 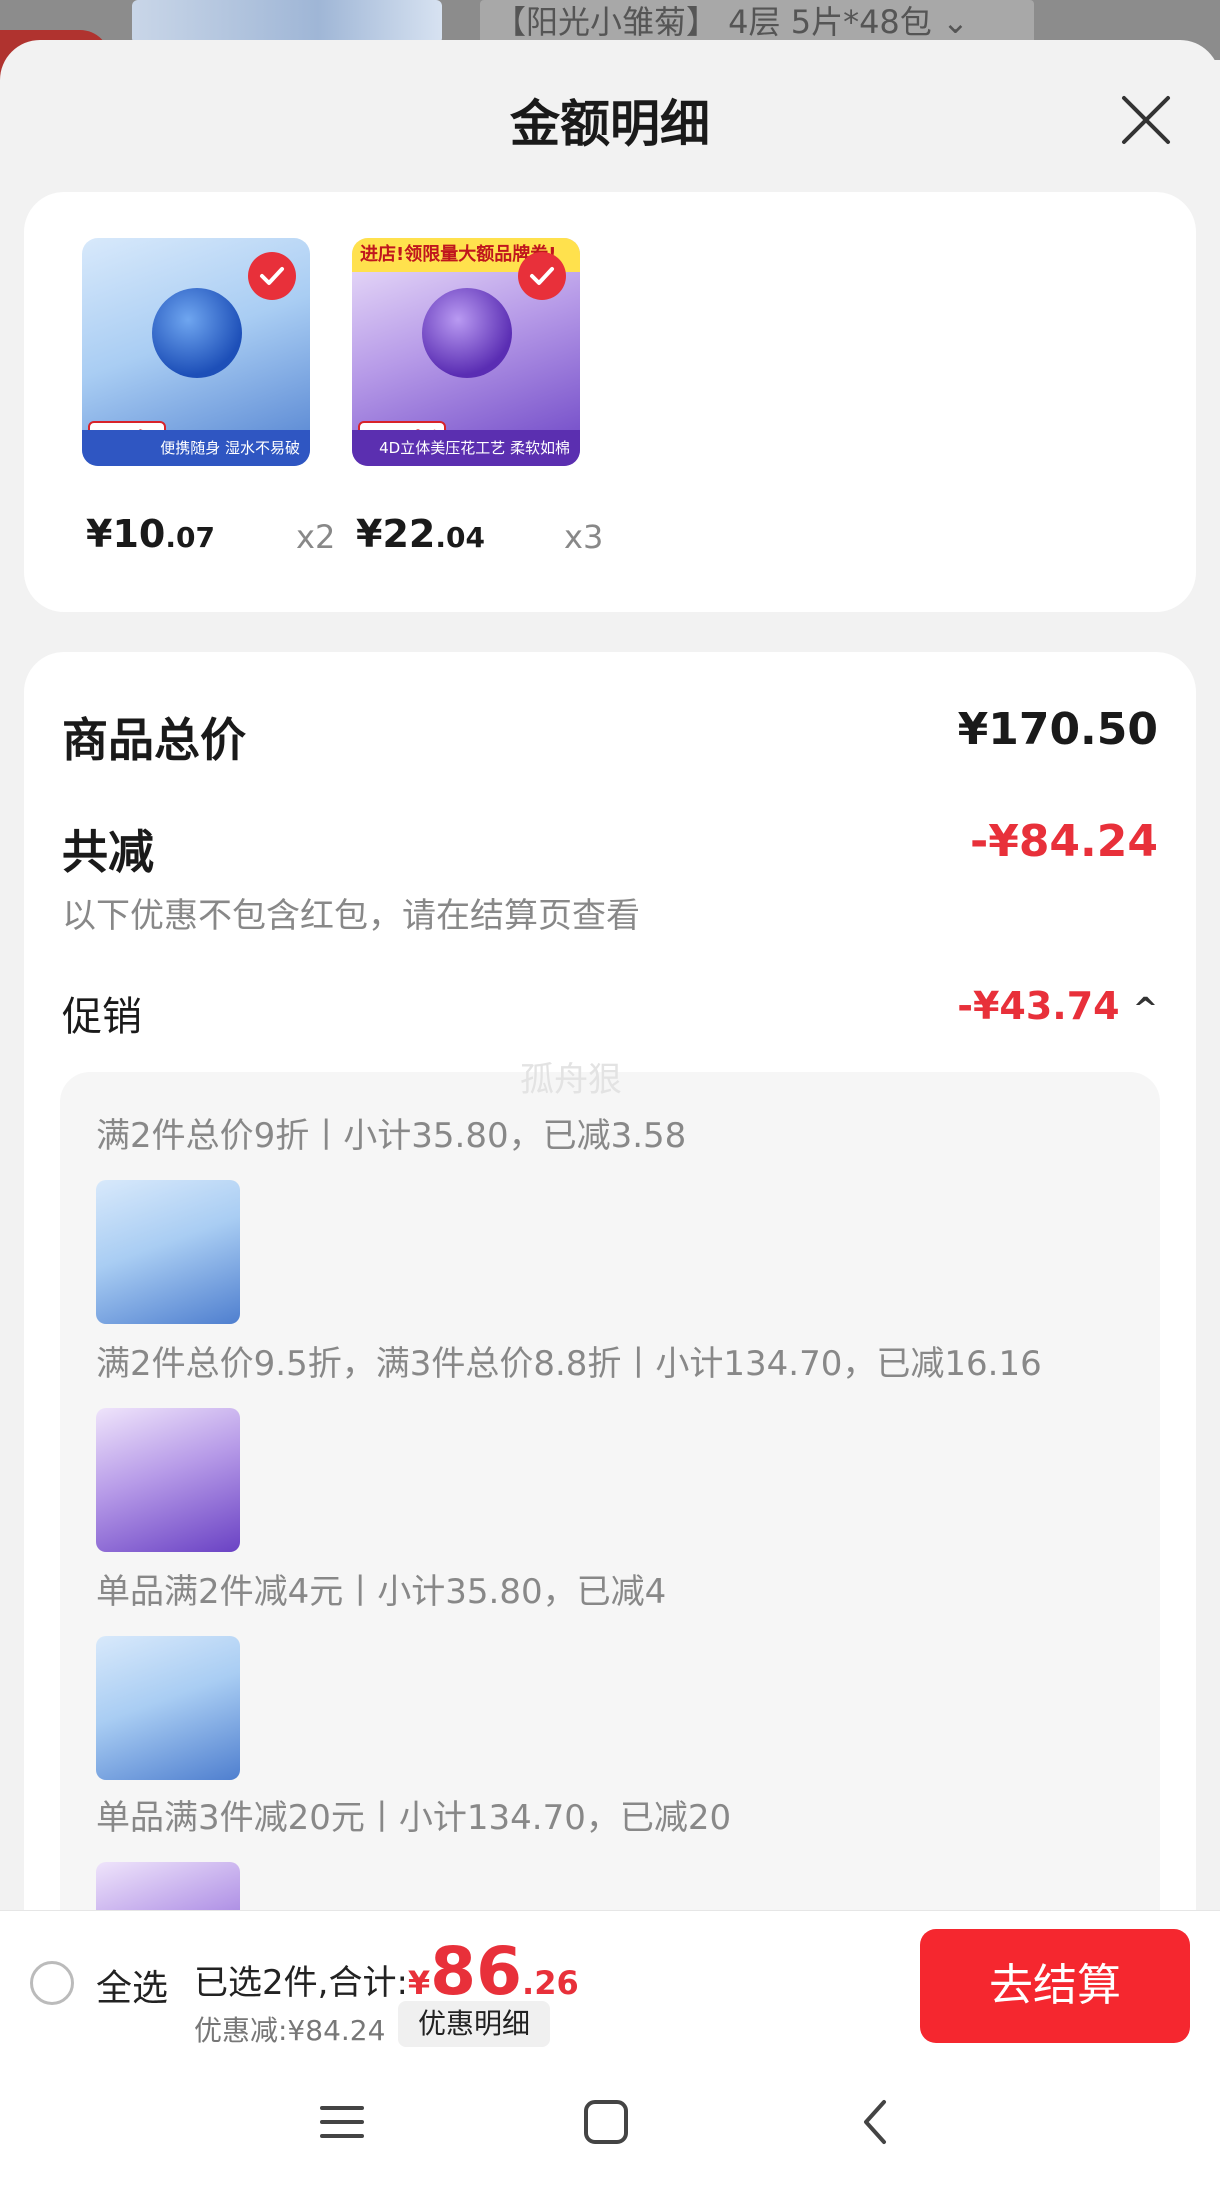 What do you see at coordinates (126, 534) in the screenshot?
I see `product-price-int: ¥10` at bounding box center [126, 534].